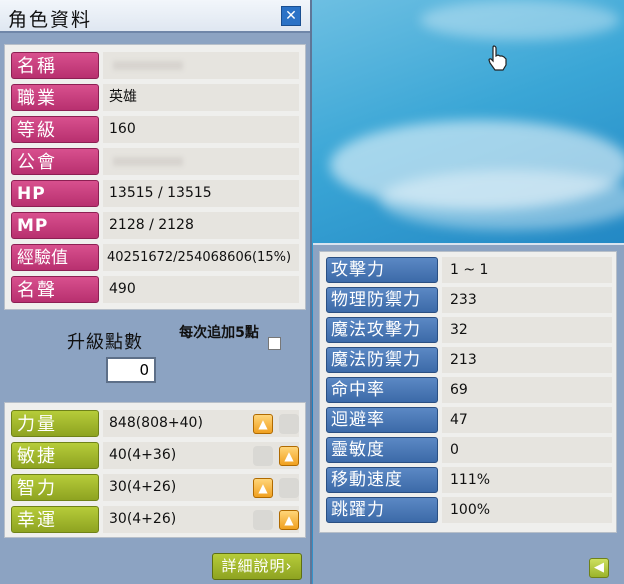 The image size is (624, 584). Describe the element at coordinates (201, 225) in the screenshot. I see `mp-value: 2128 / 2128` at that location.